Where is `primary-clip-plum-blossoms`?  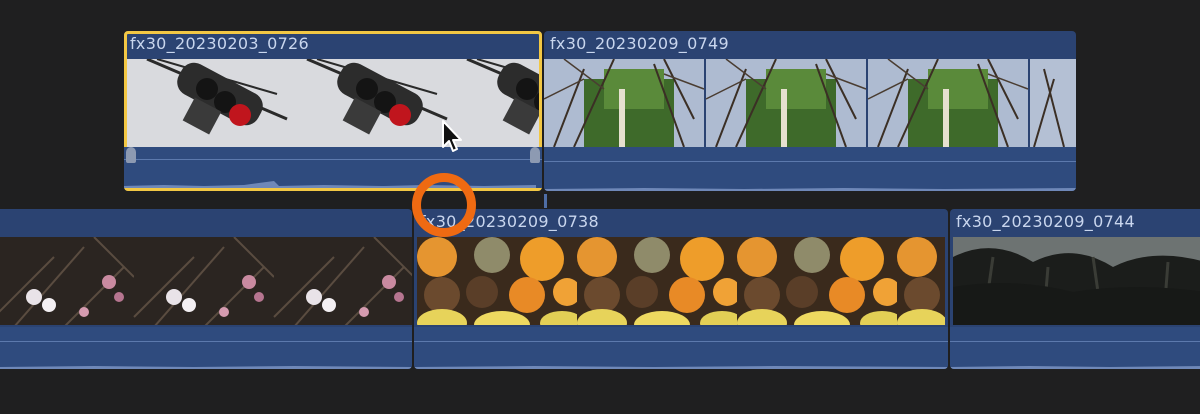 primary-clip-plum-blossoms is located at coordinates (206, 289).